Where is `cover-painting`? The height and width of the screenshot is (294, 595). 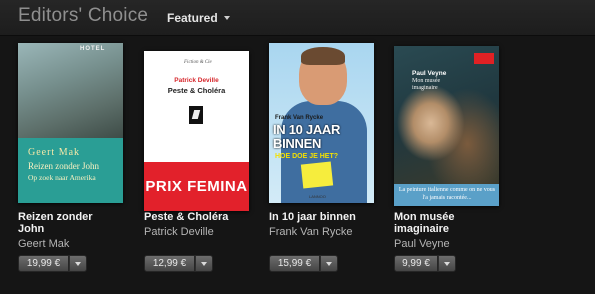 cover-painting is located at coordinates (446, 116).